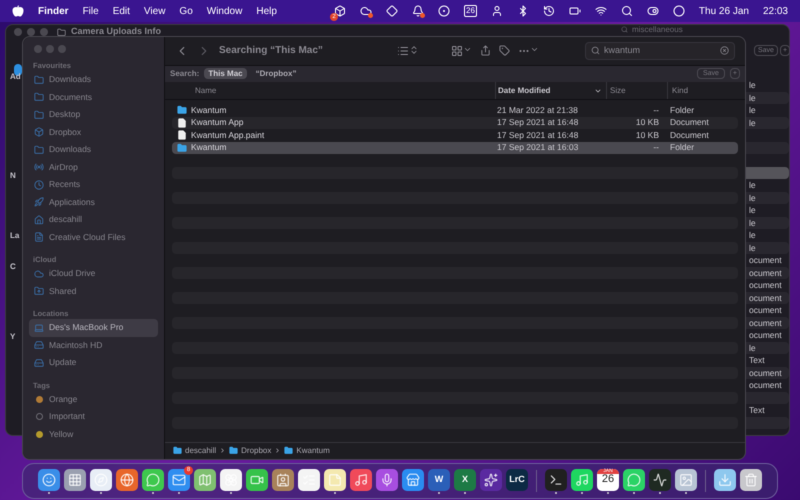 The width and height of the screenshot is (800, 500). Describe the element at coordinates (574, 11) in the screenshot. I see `battery-icon` at that location.